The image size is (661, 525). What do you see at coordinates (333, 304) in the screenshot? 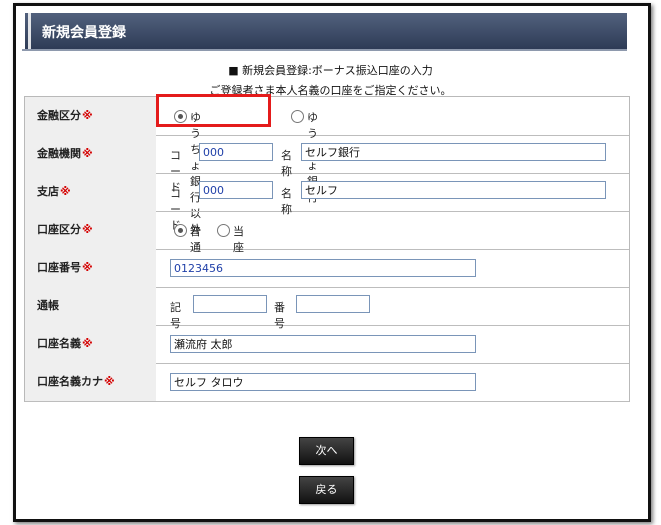
I see `passbook-bango-input` at bounding box center [333, 304].